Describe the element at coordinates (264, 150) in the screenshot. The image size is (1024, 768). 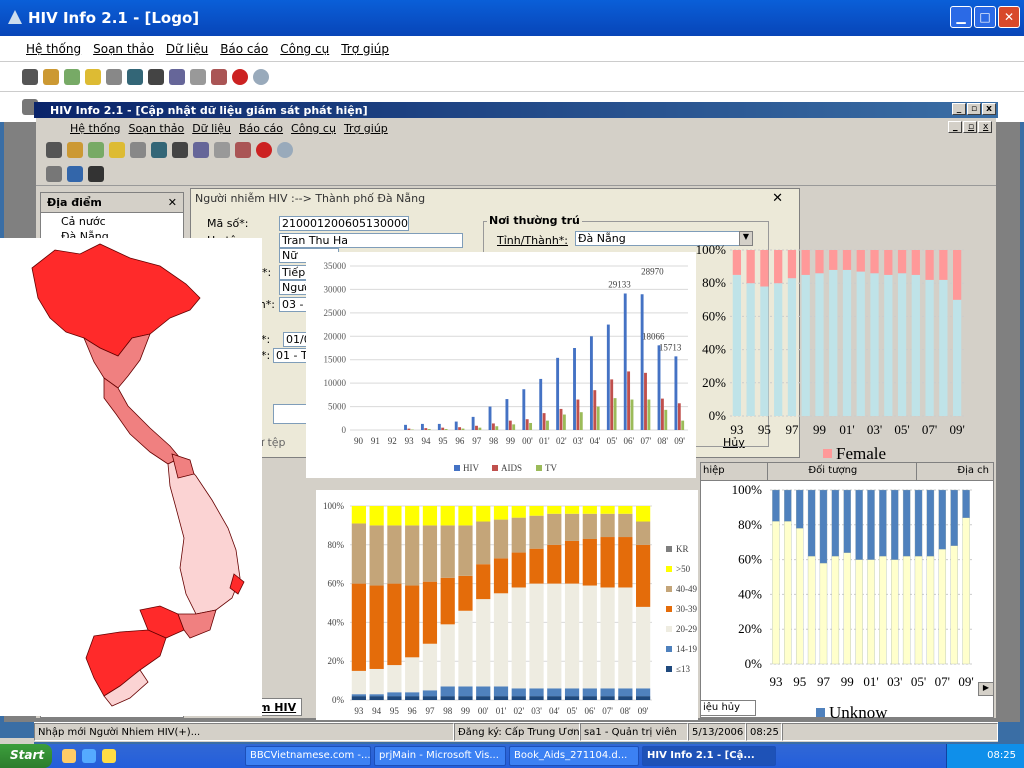
I see `inner-stop-icon` at that location.